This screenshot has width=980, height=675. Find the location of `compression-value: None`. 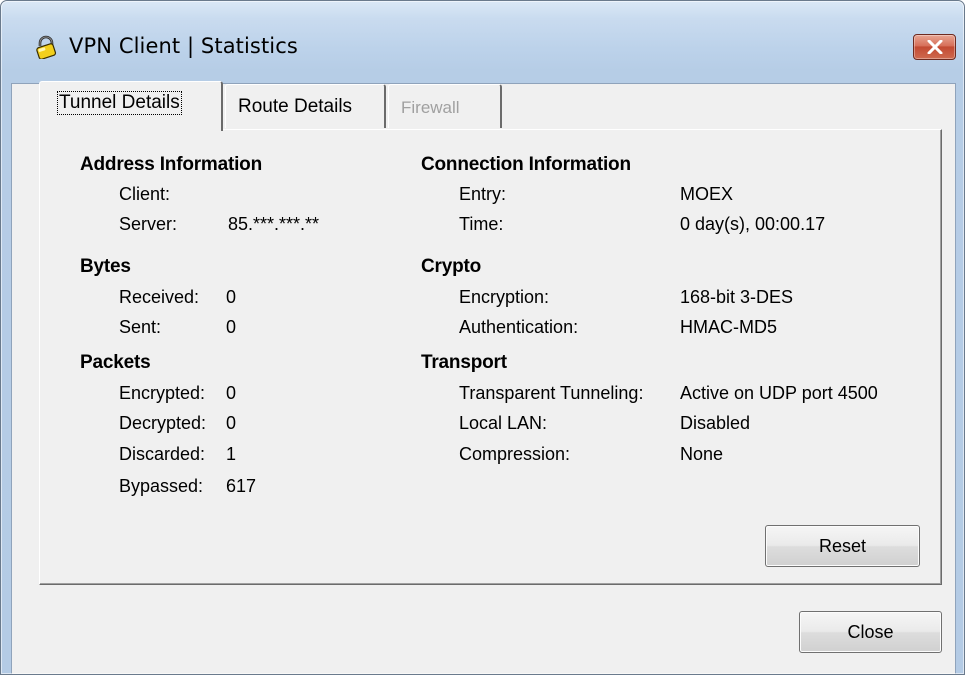

compression-value: None is located at coordinates (702, 454).